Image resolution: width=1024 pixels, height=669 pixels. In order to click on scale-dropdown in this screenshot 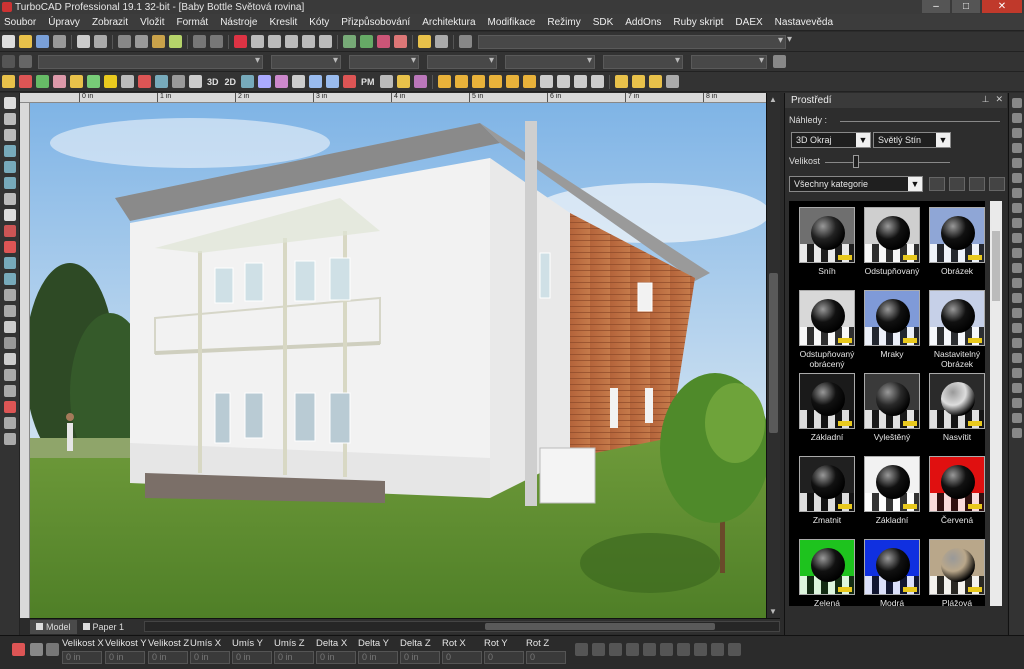, I will do `click(729, 61)`.